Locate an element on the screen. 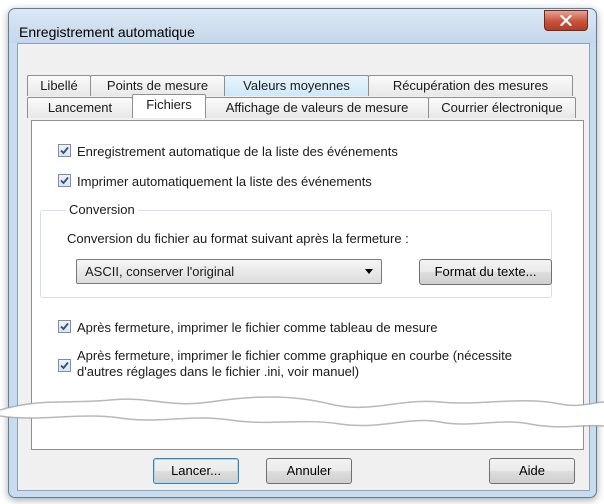 The height and width of the screenshot is (504, 604). title-bar: Enregistrement automatique is located at coordinates (302, 26).